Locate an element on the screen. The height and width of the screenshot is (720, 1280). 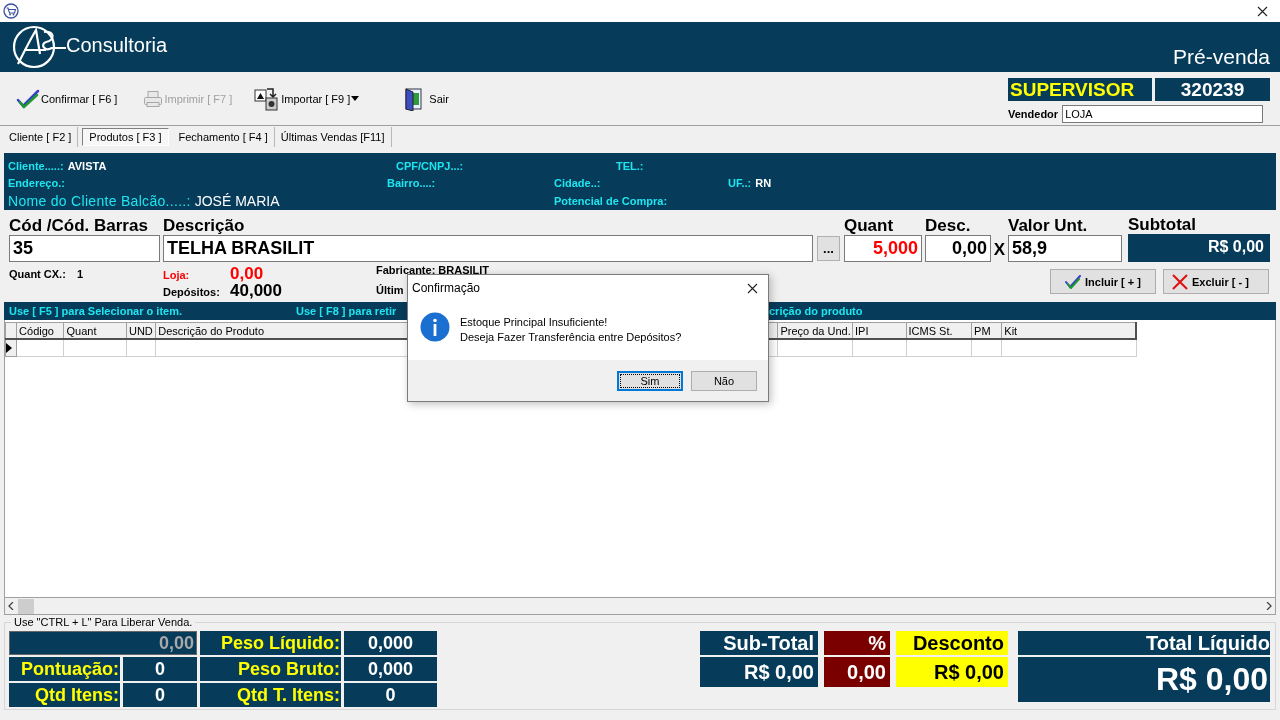
discount-field: 0,00 is located at coordinates (958, 248).